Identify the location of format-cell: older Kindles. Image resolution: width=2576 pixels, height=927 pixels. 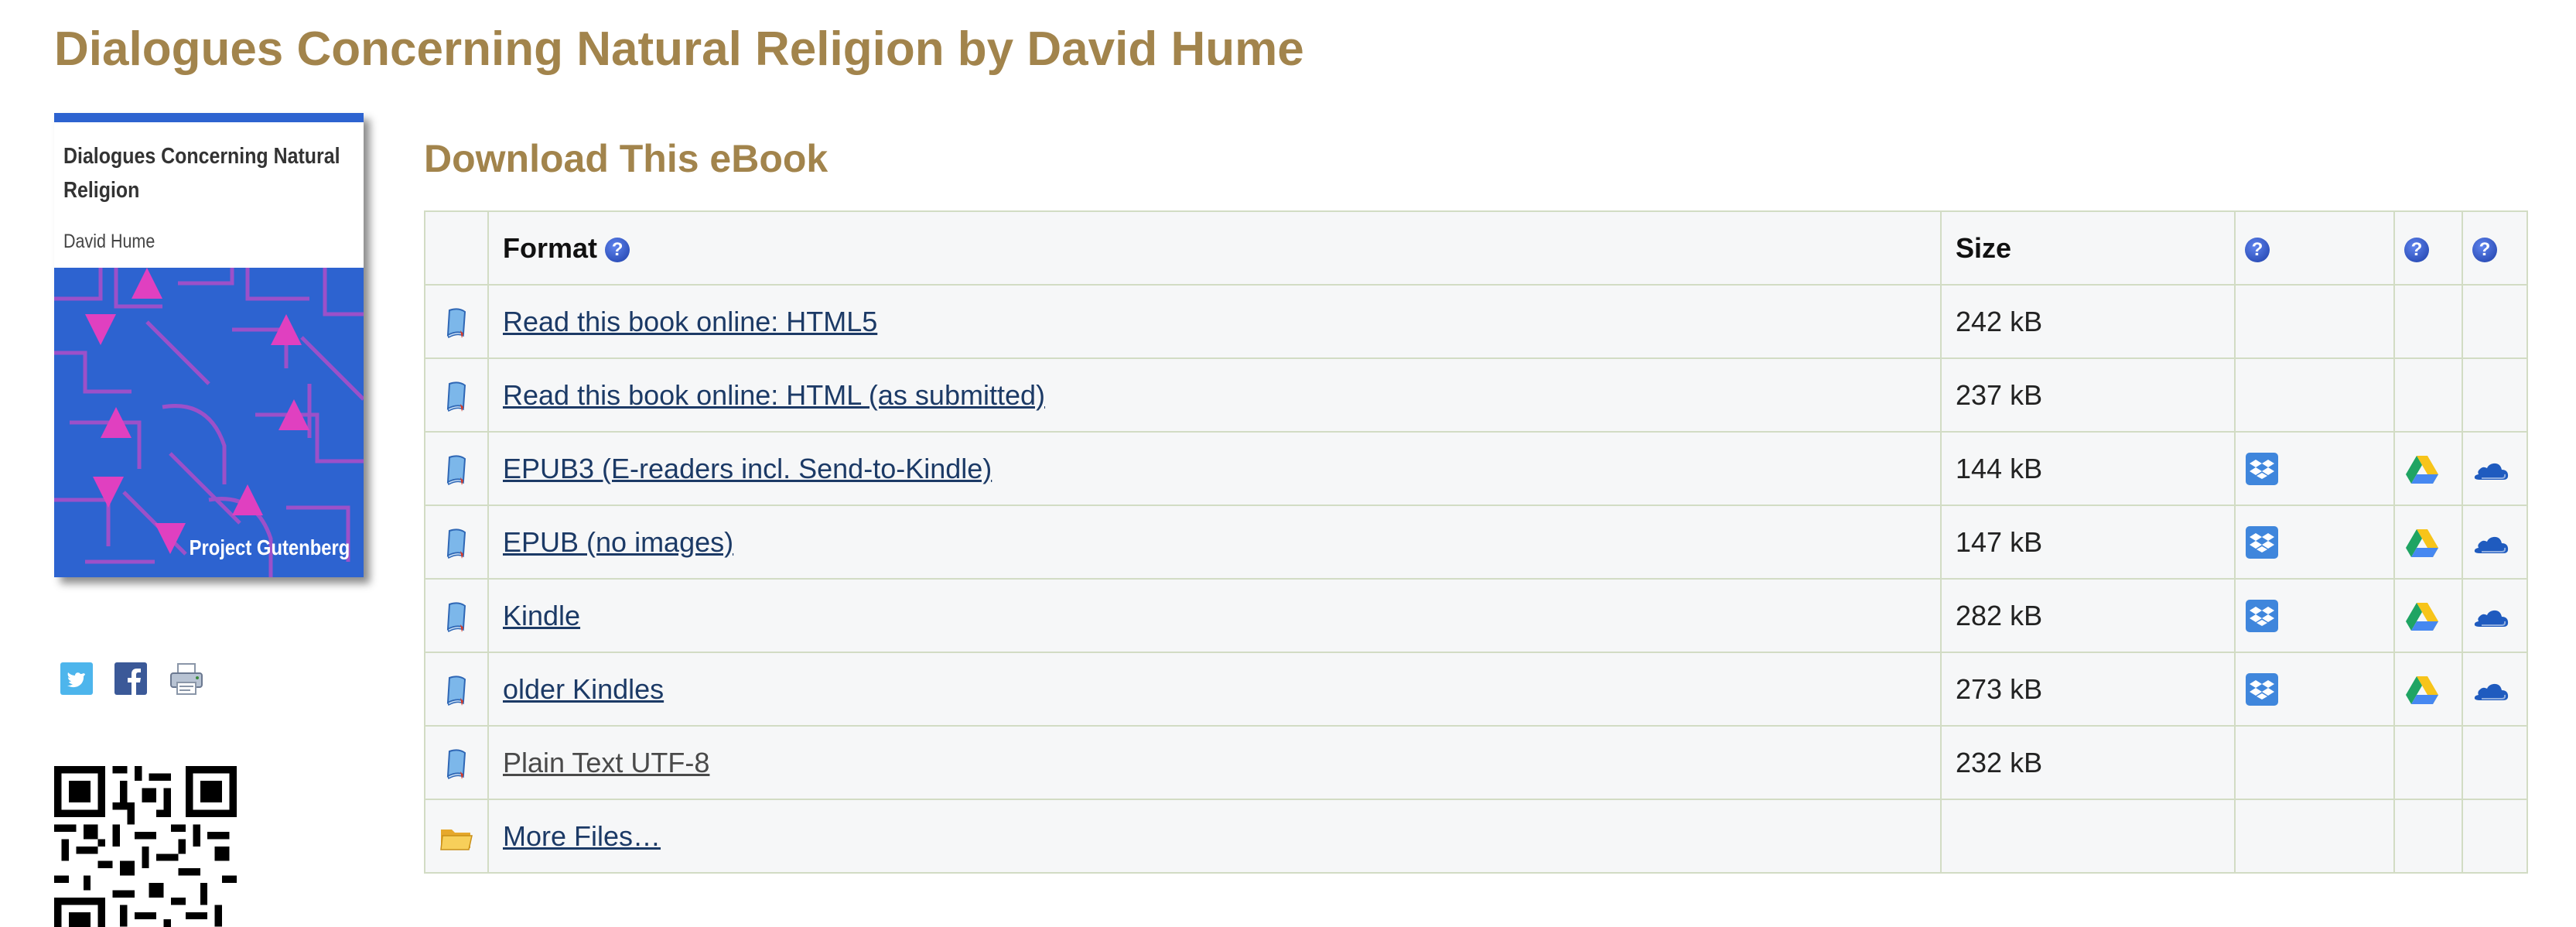
(1214, 689).